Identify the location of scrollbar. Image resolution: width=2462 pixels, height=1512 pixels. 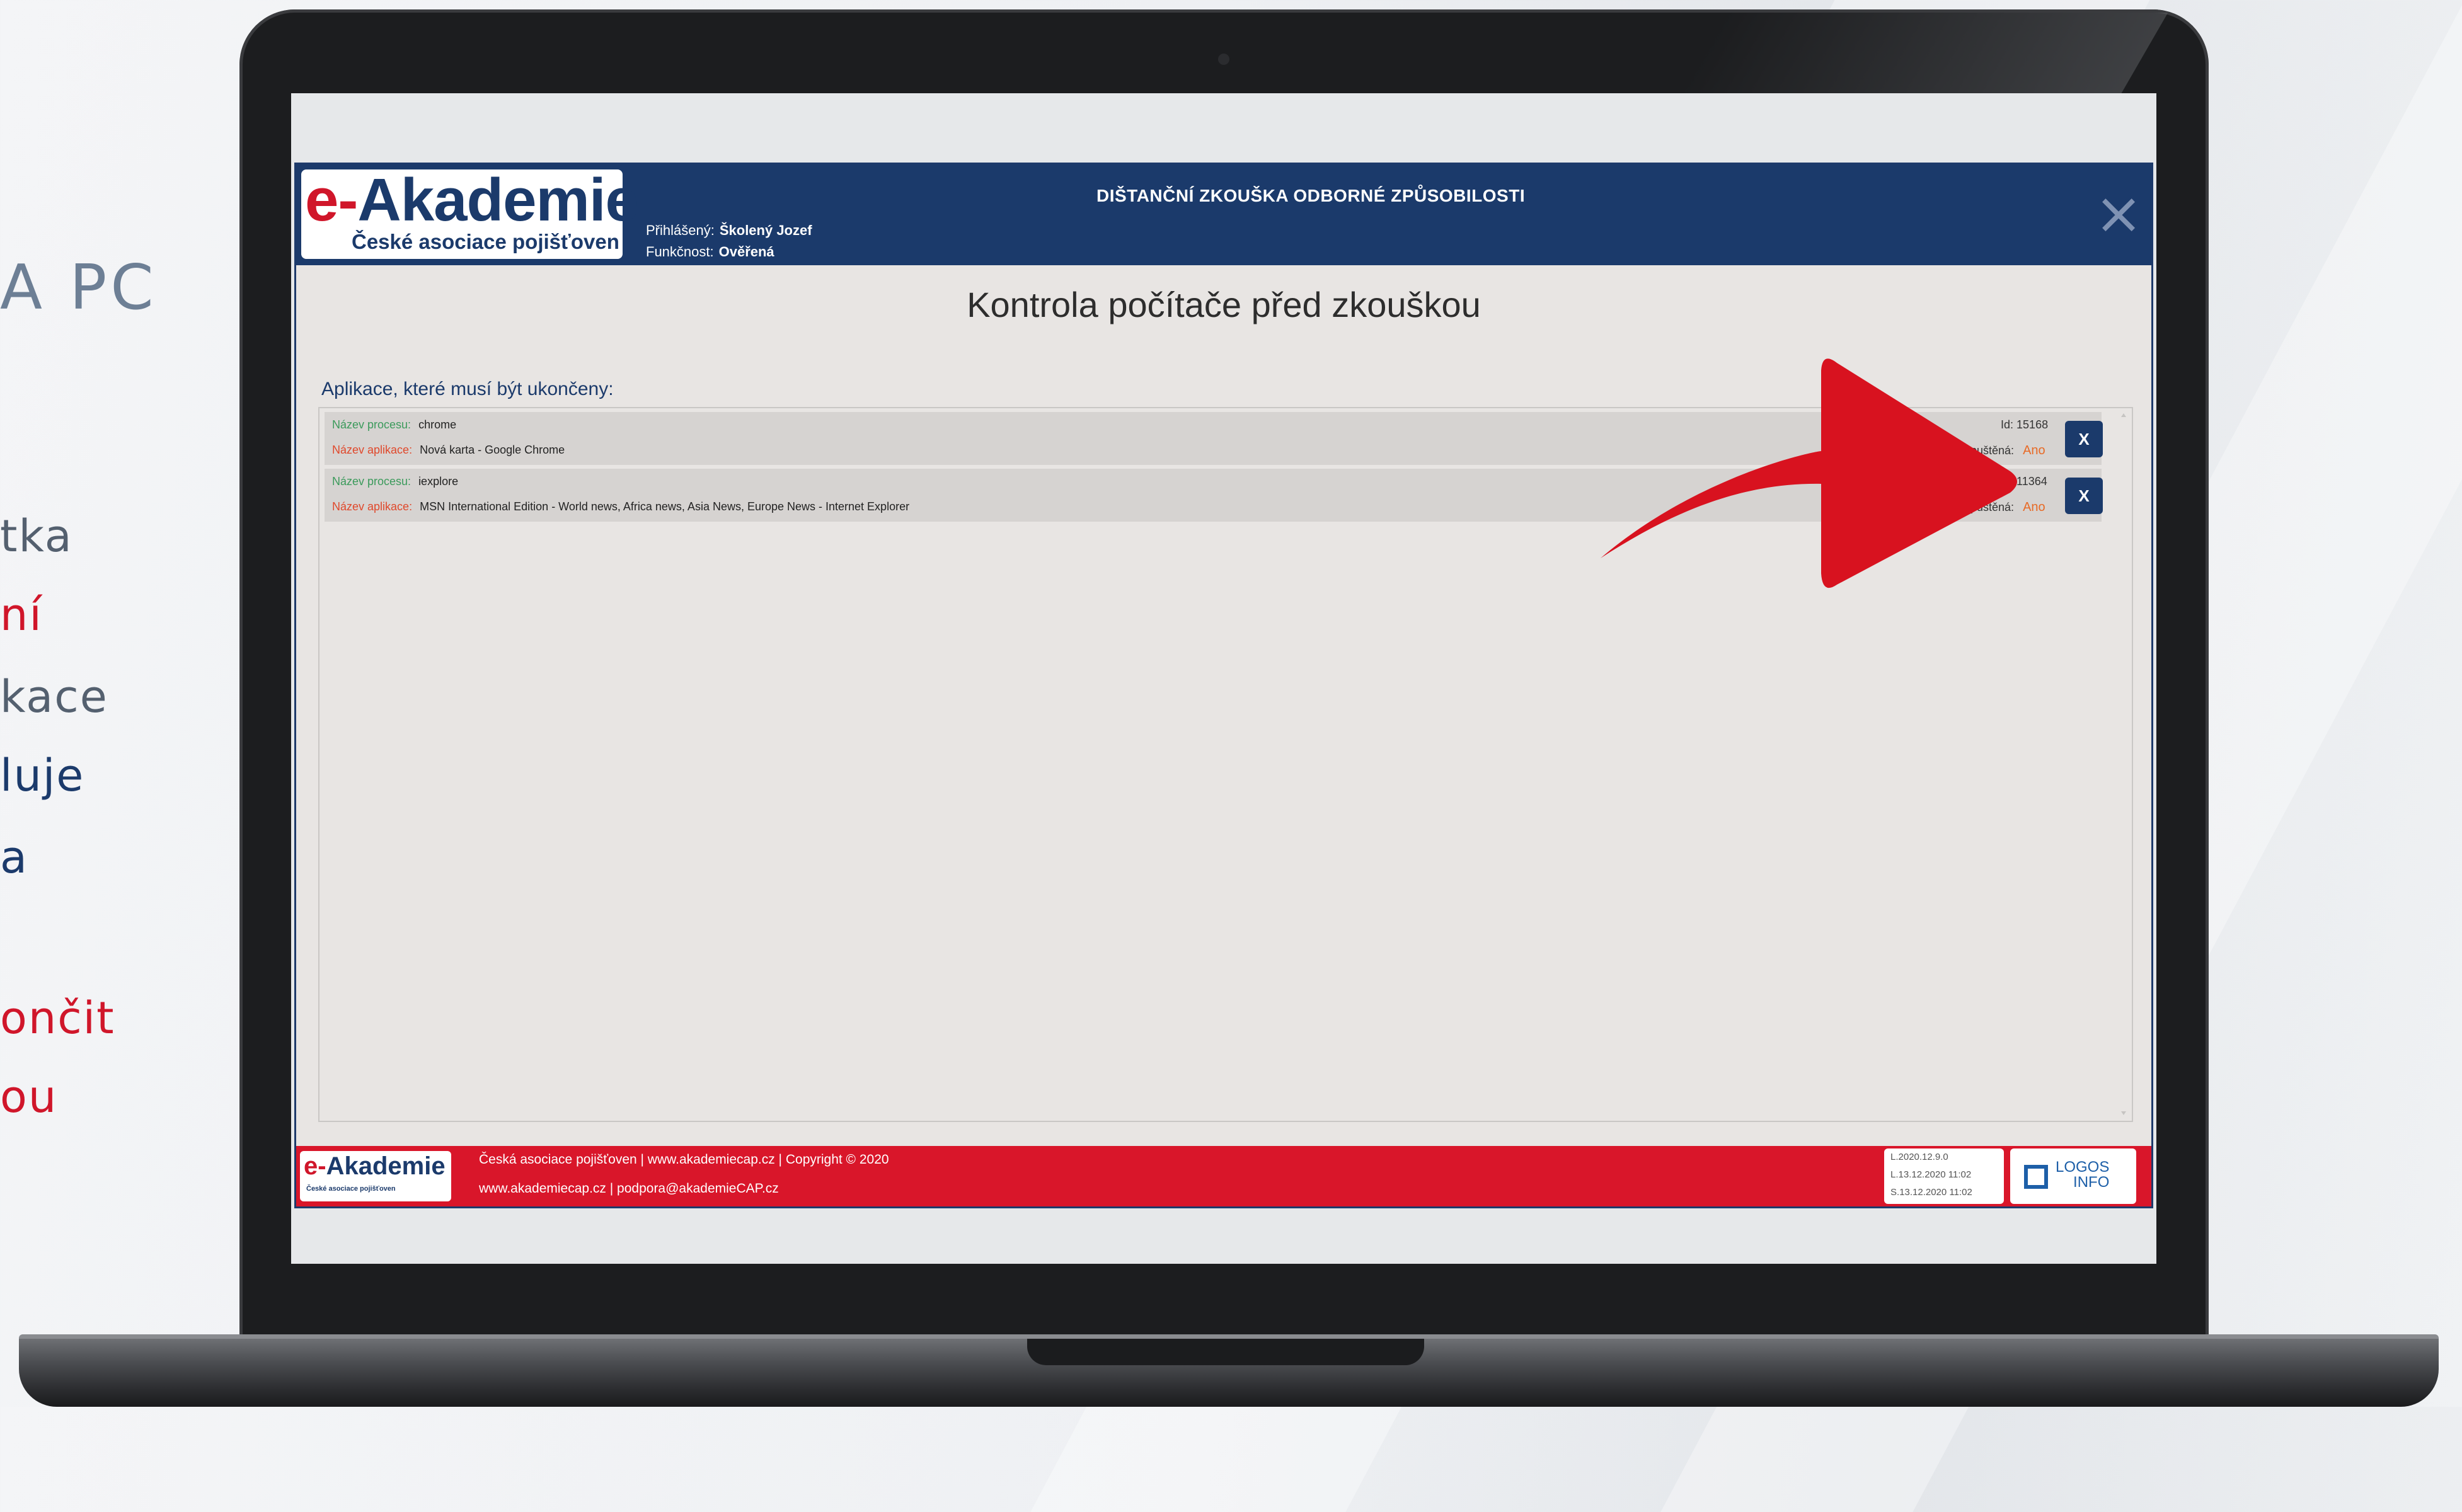
(2123, 765).